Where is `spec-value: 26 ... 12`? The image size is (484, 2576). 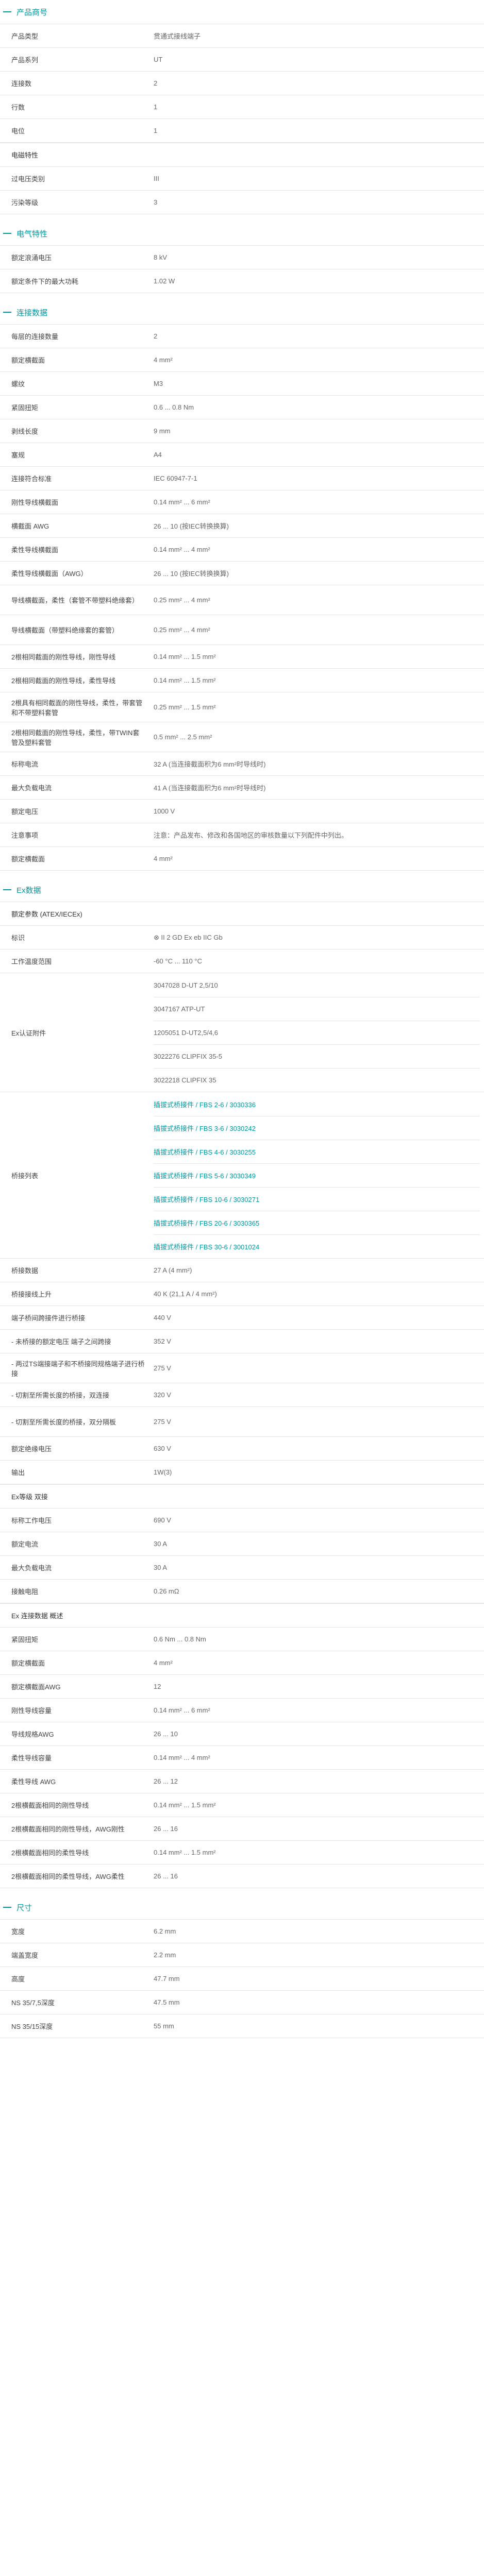
spec-value: 26 ... 12 is located at coordinates (316, 1781).